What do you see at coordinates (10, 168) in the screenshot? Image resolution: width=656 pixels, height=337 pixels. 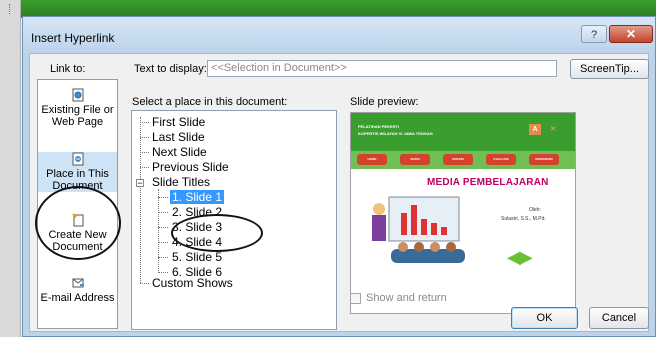 I see `background-left-pane` at bounding box center [10, 168].